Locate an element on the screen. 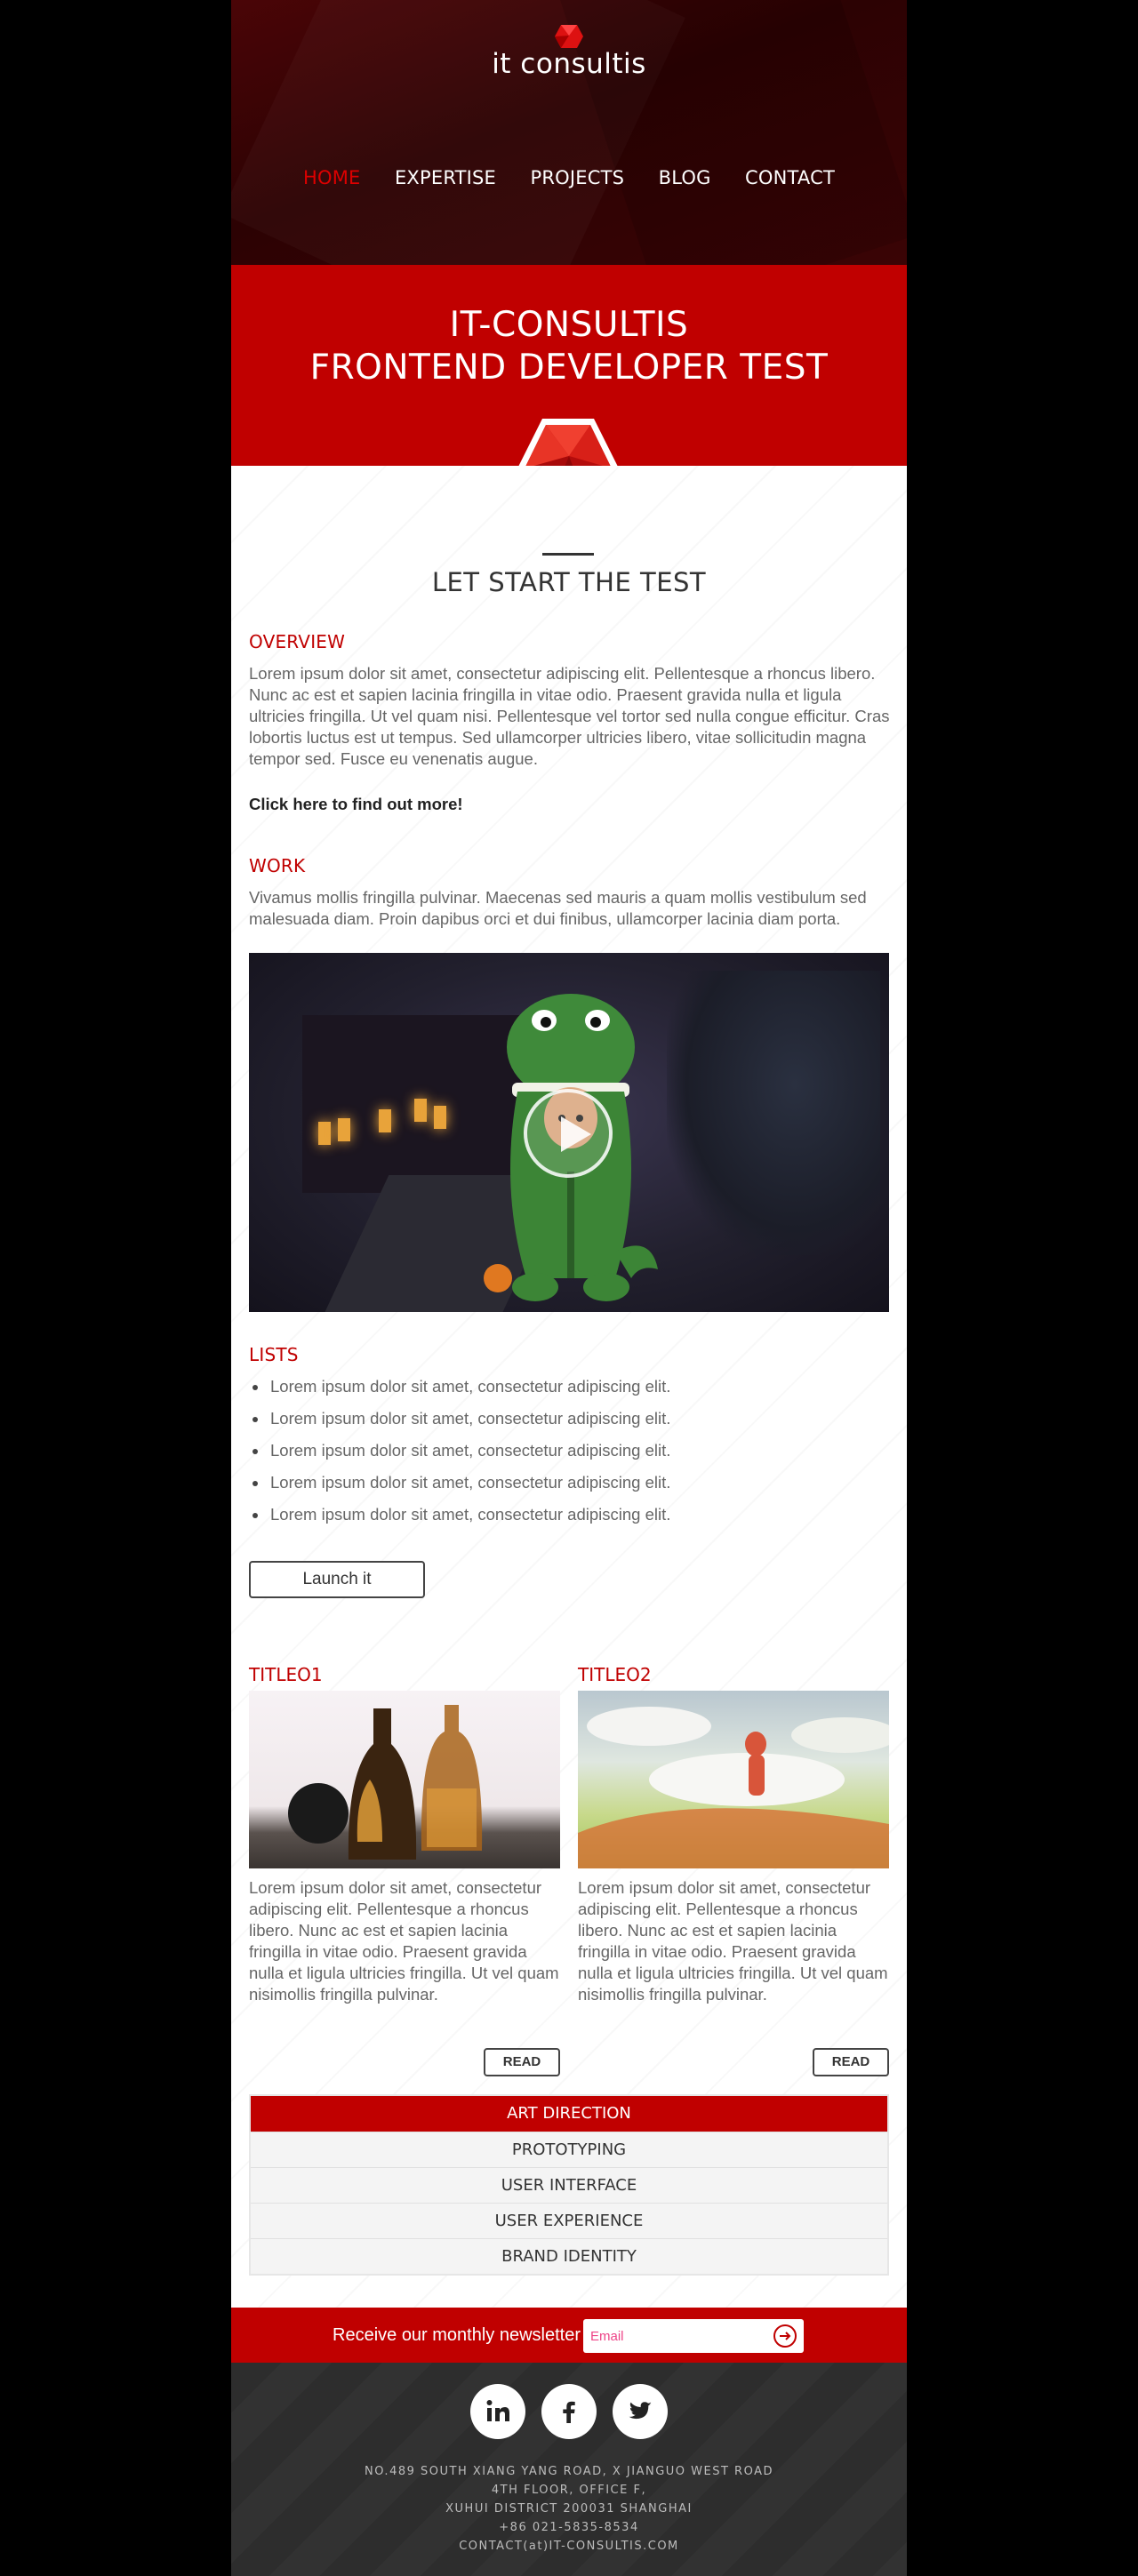 The width and height of the screenshot is (1138, 2576). hero-title-line1: IT-CONSULTIS is located at coordinates (569, 325).